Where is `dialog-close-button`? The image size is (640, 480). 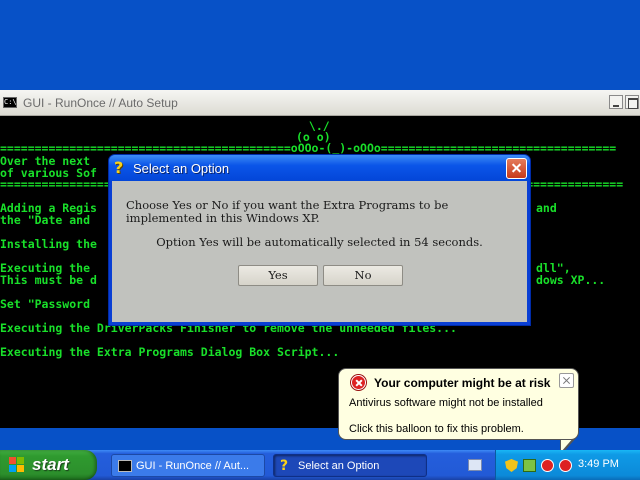 dialog-close-button is located at coordinates (516, 168).